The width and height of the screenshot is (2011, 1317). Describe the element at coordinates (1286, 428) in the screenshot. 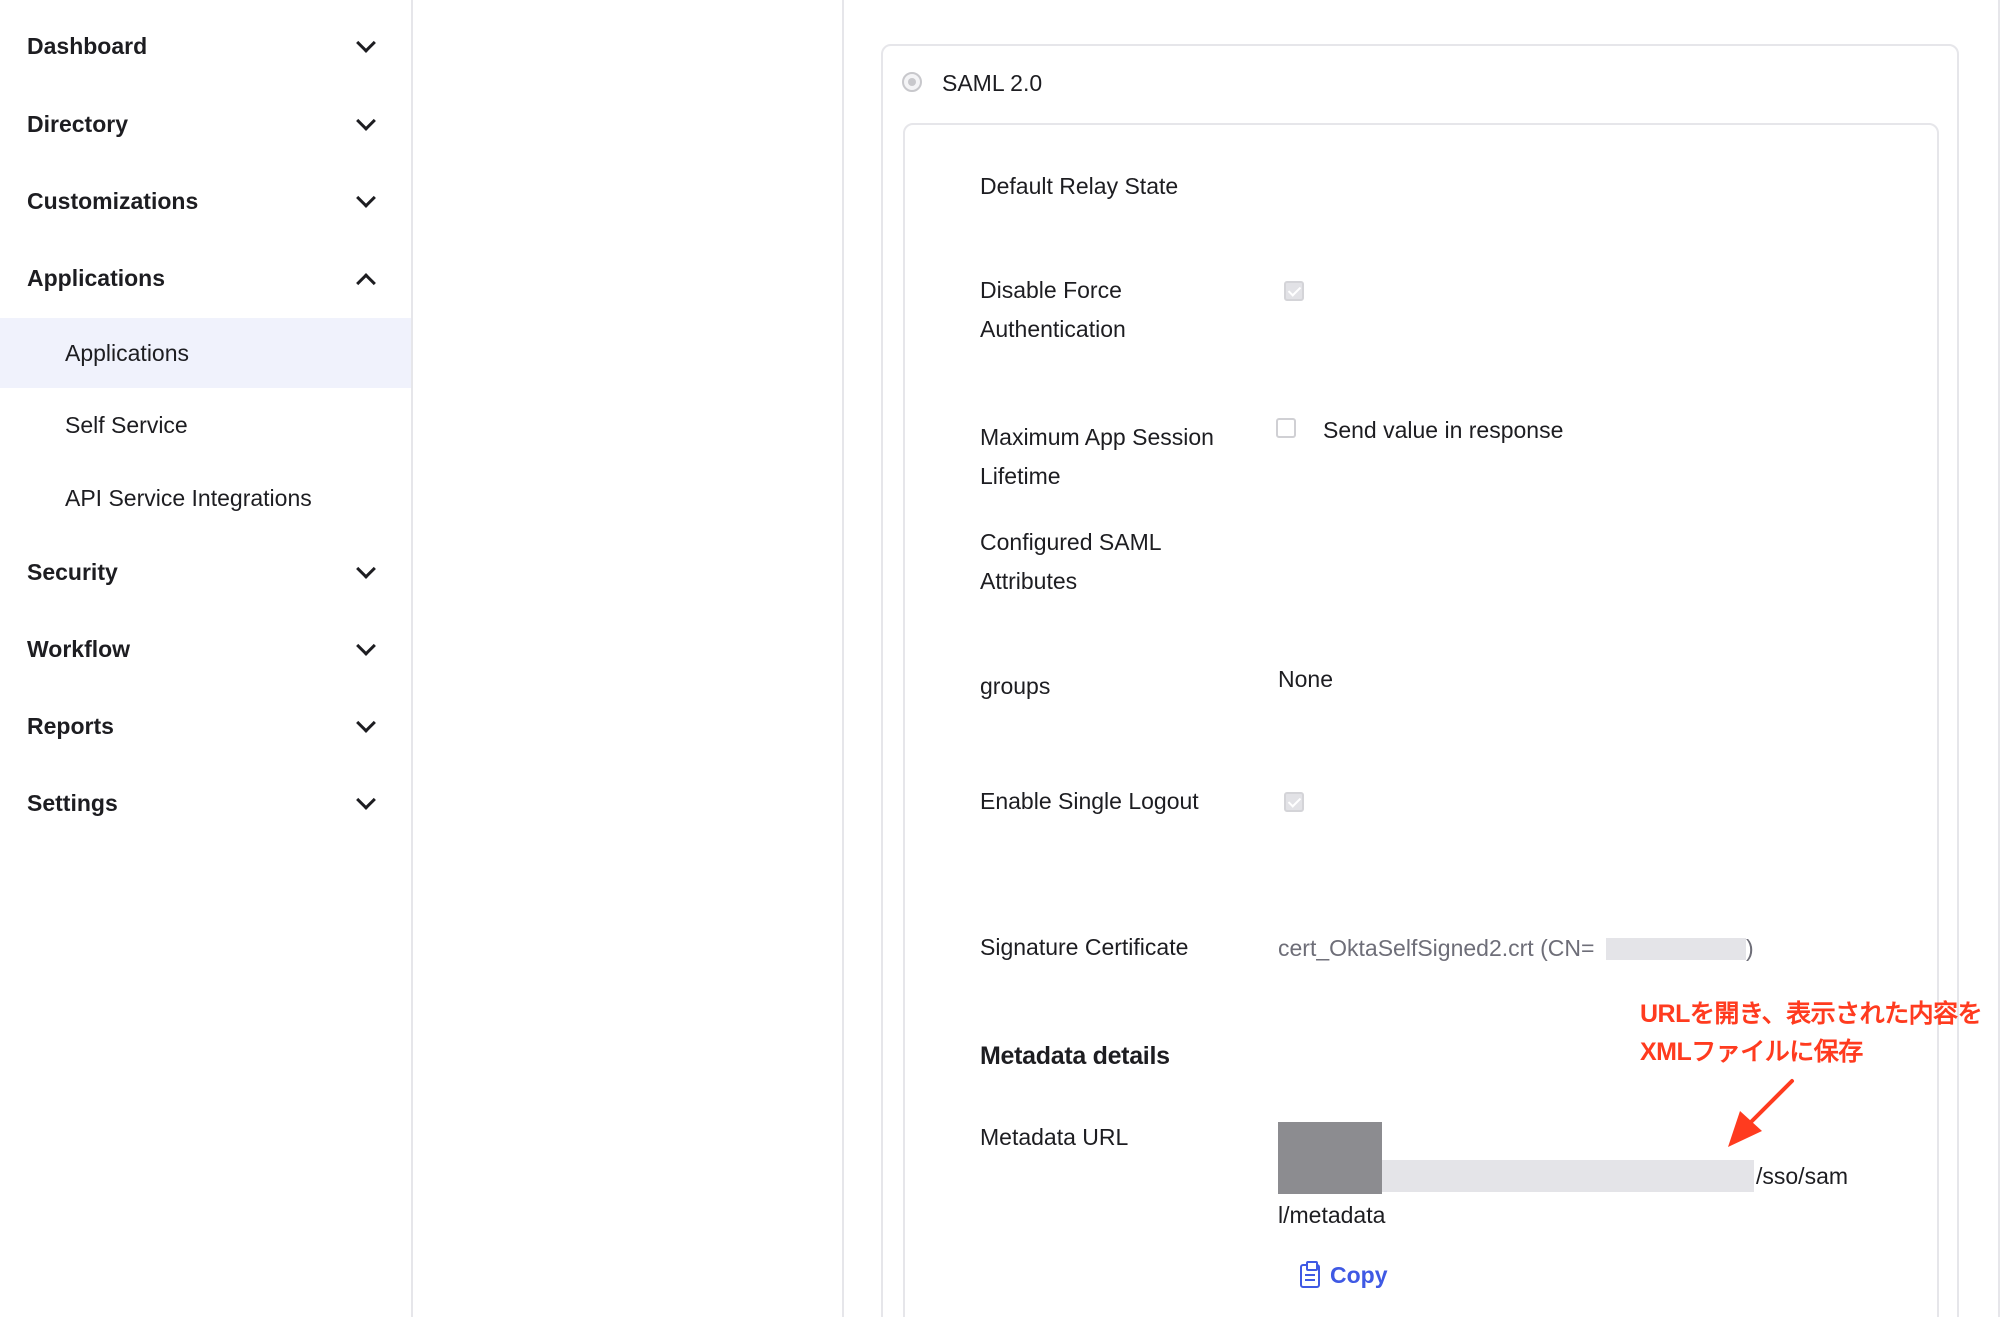

I see `send-value-checkbox` at that location.